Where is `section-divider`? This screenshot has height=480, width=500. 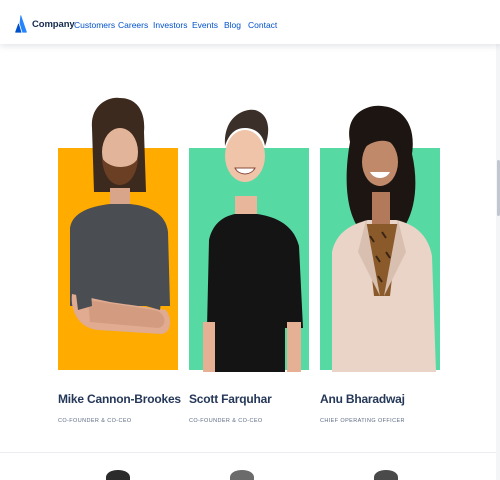 section-divider is located at coordinates (248, 452).